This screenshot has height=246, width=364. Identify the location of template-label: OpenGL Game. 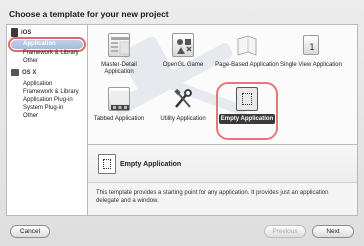
(183, 65).